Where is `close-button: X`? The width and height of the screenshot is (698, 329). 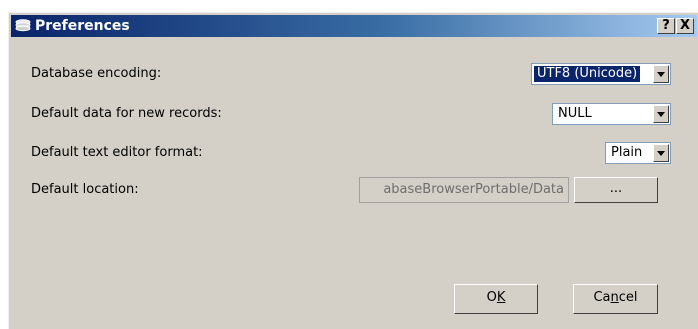 close-button: X is located at coordinates (685, 26).